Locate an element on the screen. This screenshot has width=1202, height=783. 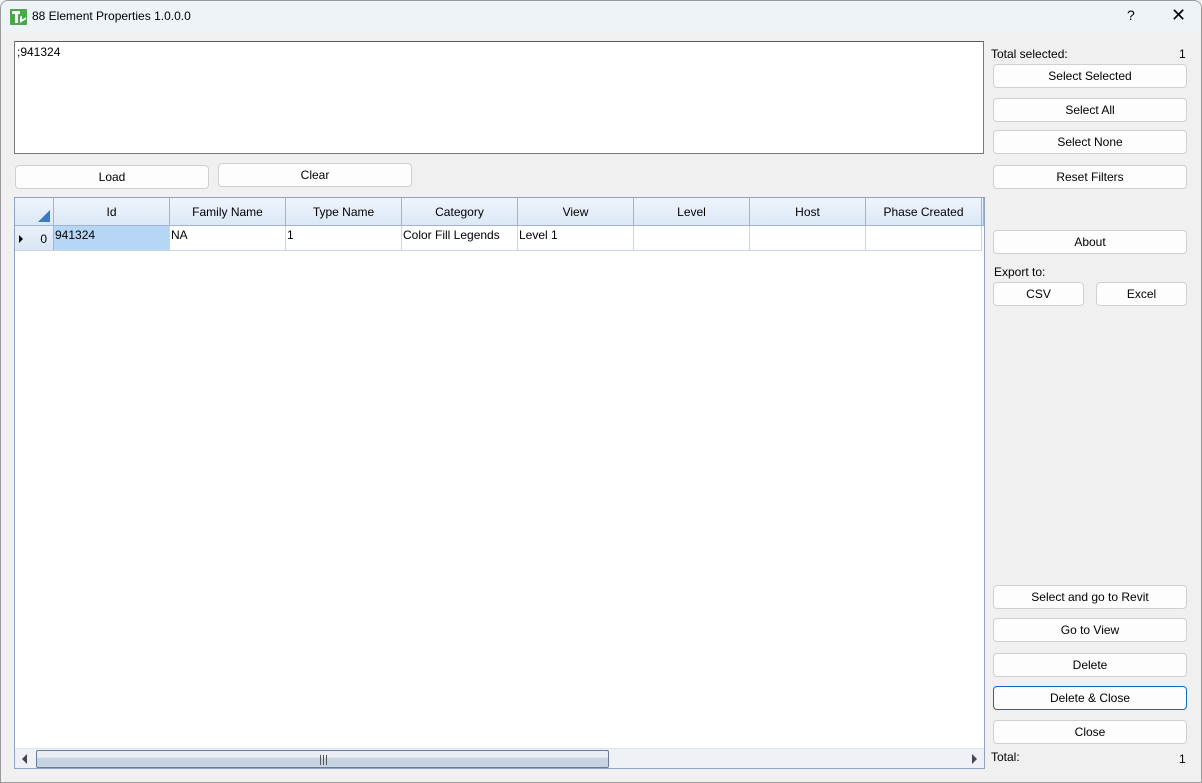
select-and-go-to-revit-button: Select and go to Revit is located at coordinates (1090, 597).